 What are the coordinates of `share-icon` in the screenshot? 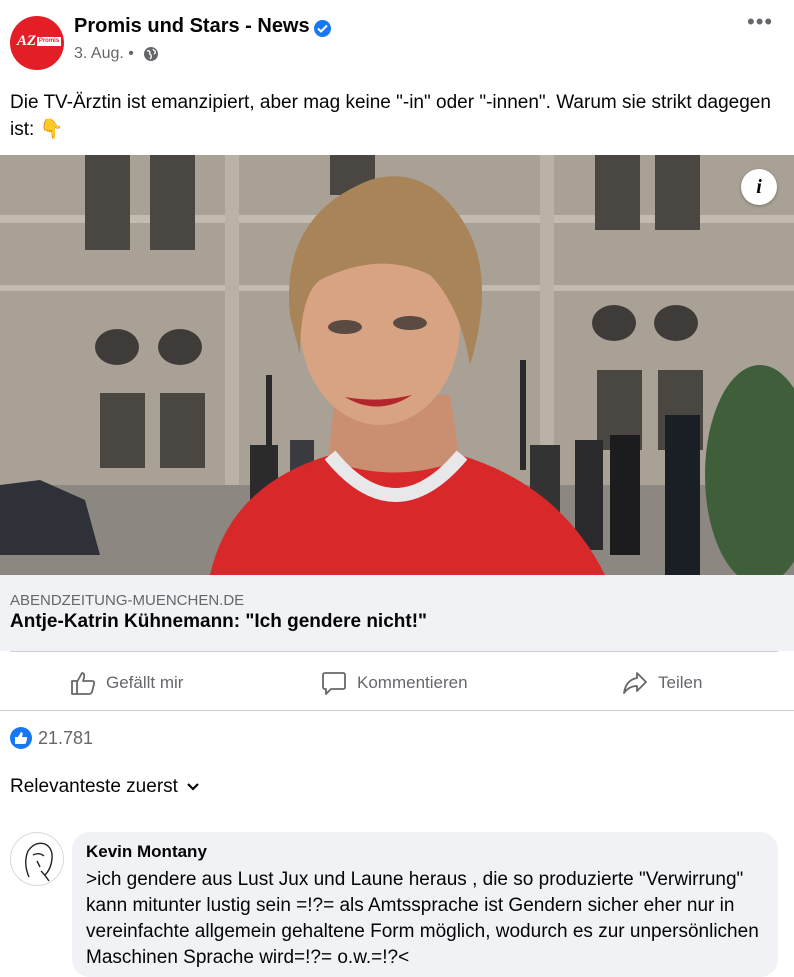 It's located at (635, 683).